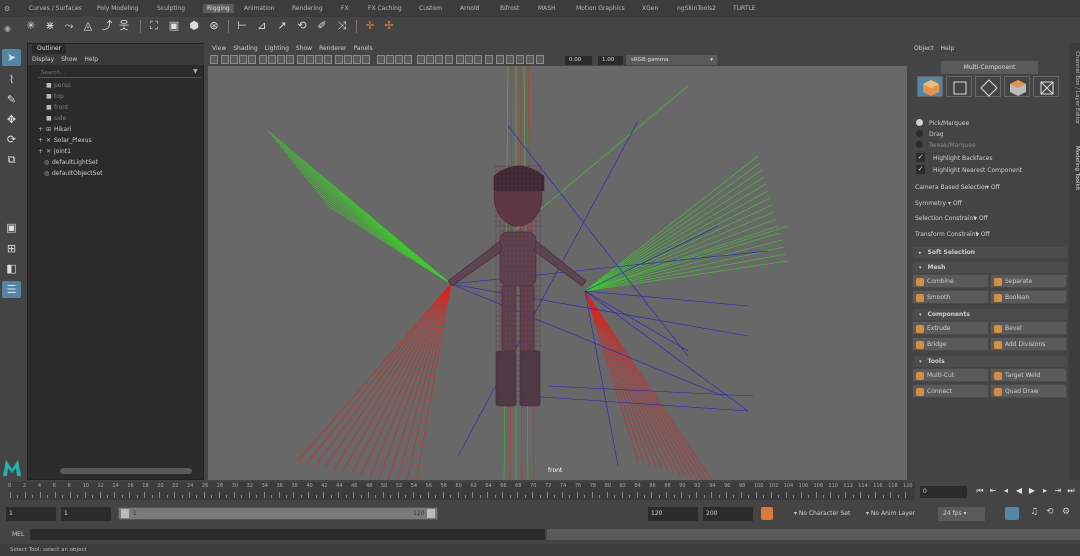 The width and height of the screenshot is (1080, 556). I want to click on outliner-menu-display: Display, so click(43, 59).